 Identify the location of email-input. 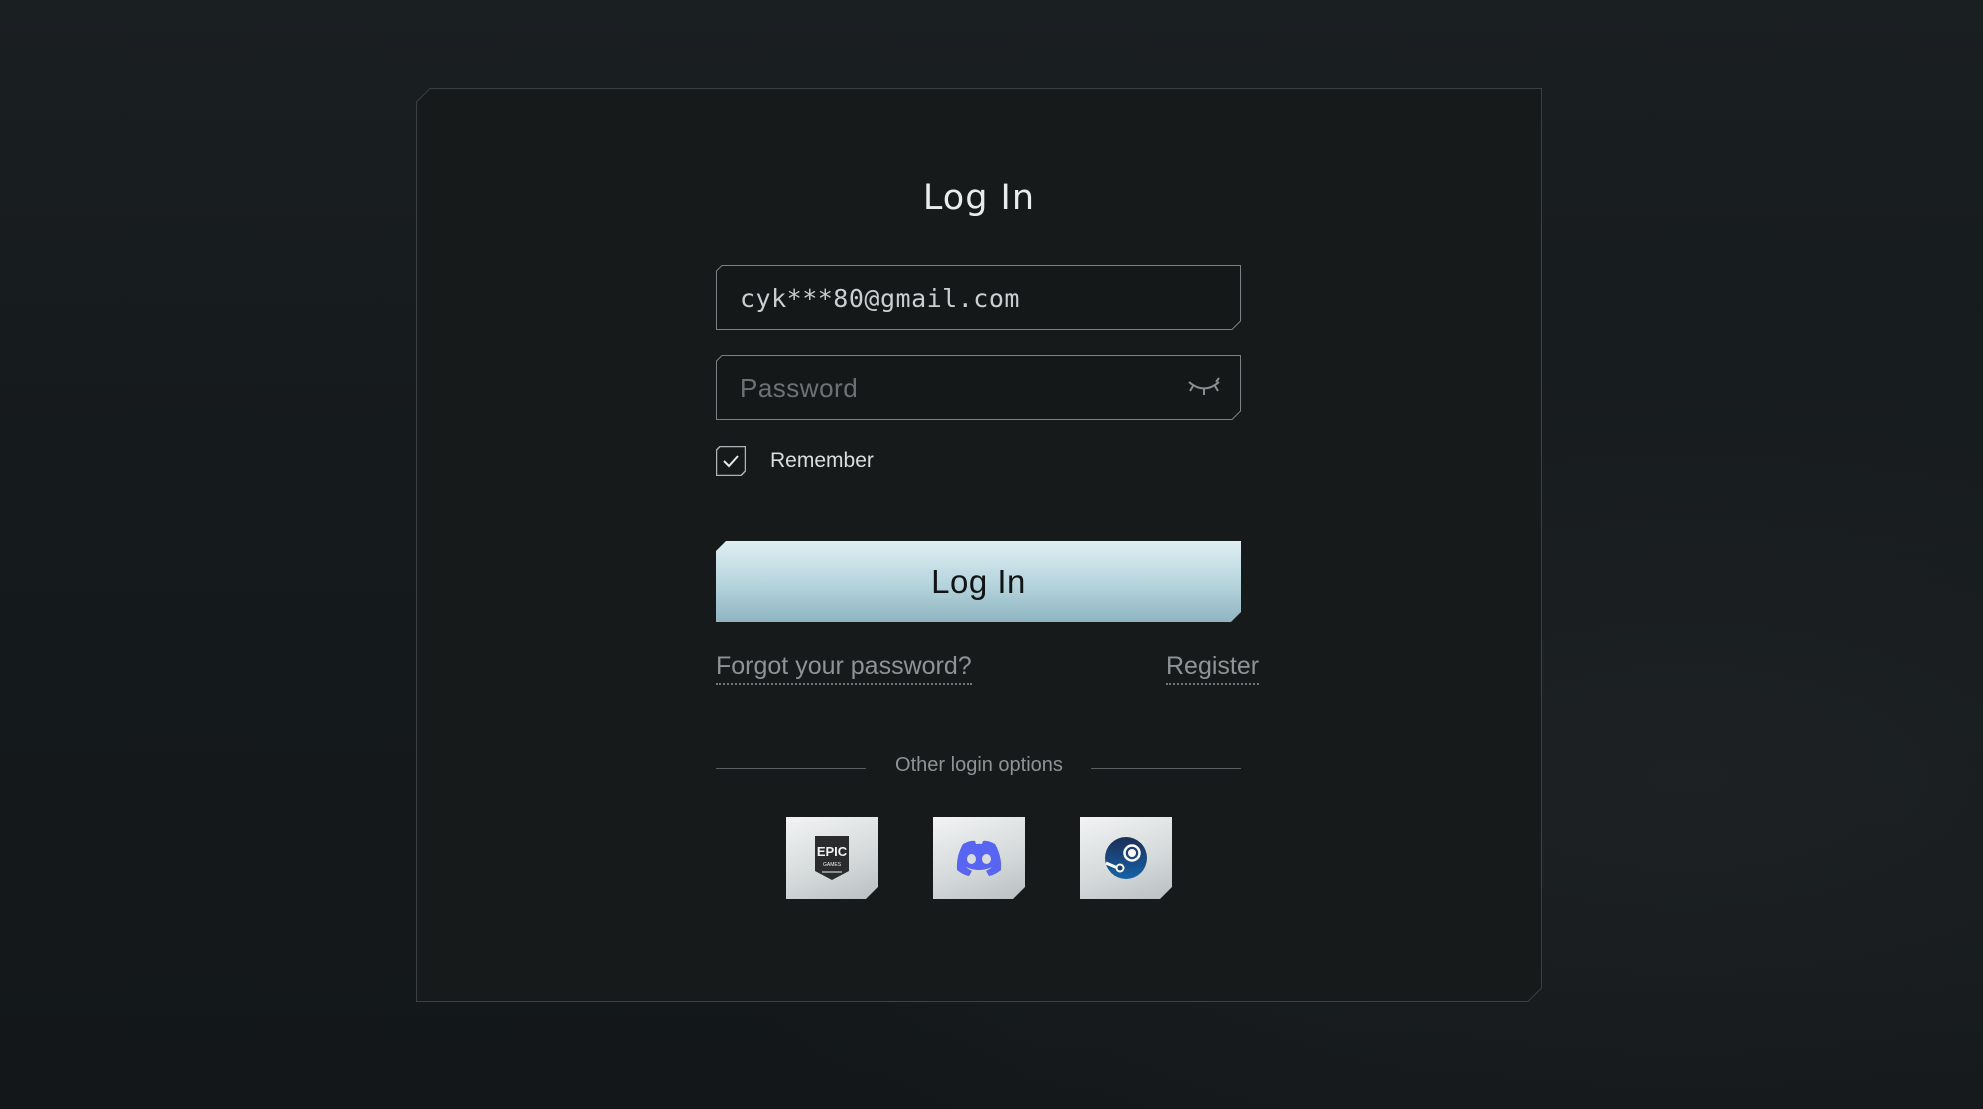
(960, 298).